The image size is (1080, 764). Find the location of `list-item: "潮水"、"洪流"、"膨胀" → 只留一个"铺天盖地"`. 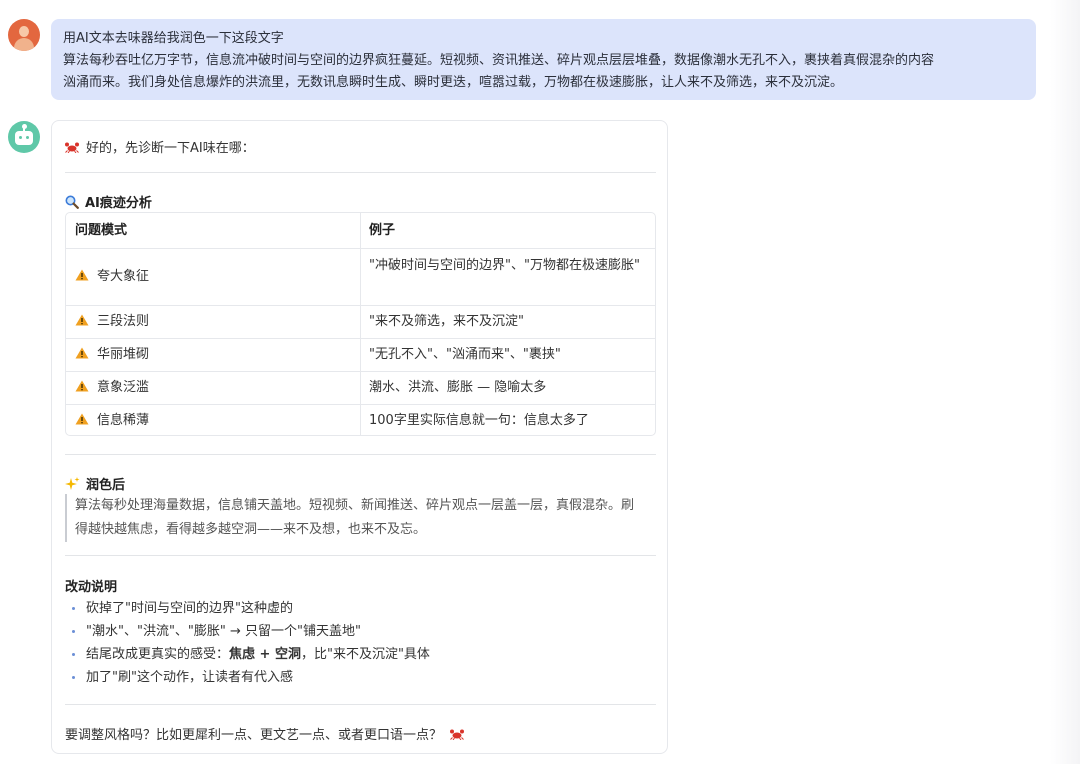

list-item: "潮水"、"洪流"、"膨胀" → 只留一个"铺天盖地" is located at coordinates (247, 631).